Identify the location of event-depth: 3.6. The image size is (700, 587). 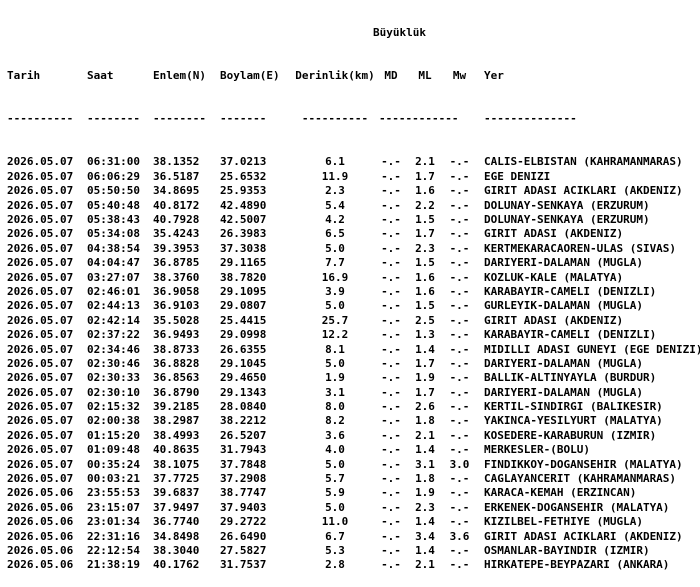
(335, 435).